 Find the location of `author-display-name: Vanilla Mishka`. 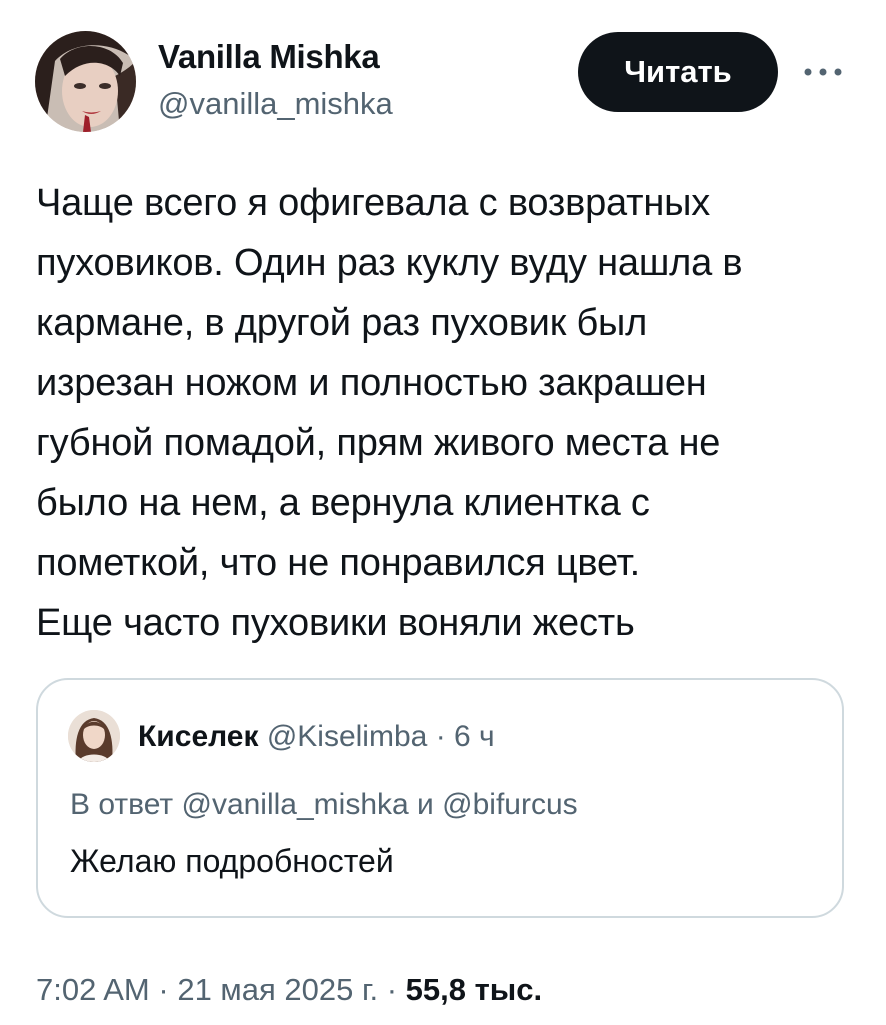

author-display-name: Vanilla Mishka is located at coordinates (269, 57).